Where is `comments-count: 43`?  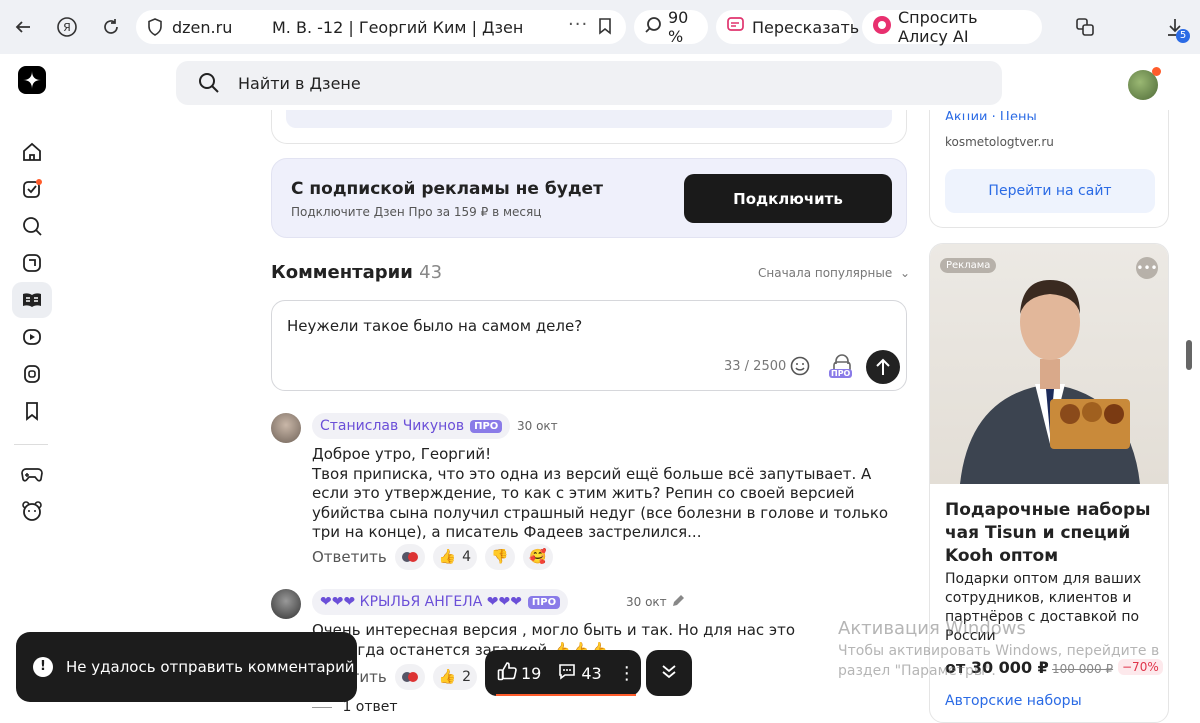
comments-count: 43 is located at coordinates (431, 272).